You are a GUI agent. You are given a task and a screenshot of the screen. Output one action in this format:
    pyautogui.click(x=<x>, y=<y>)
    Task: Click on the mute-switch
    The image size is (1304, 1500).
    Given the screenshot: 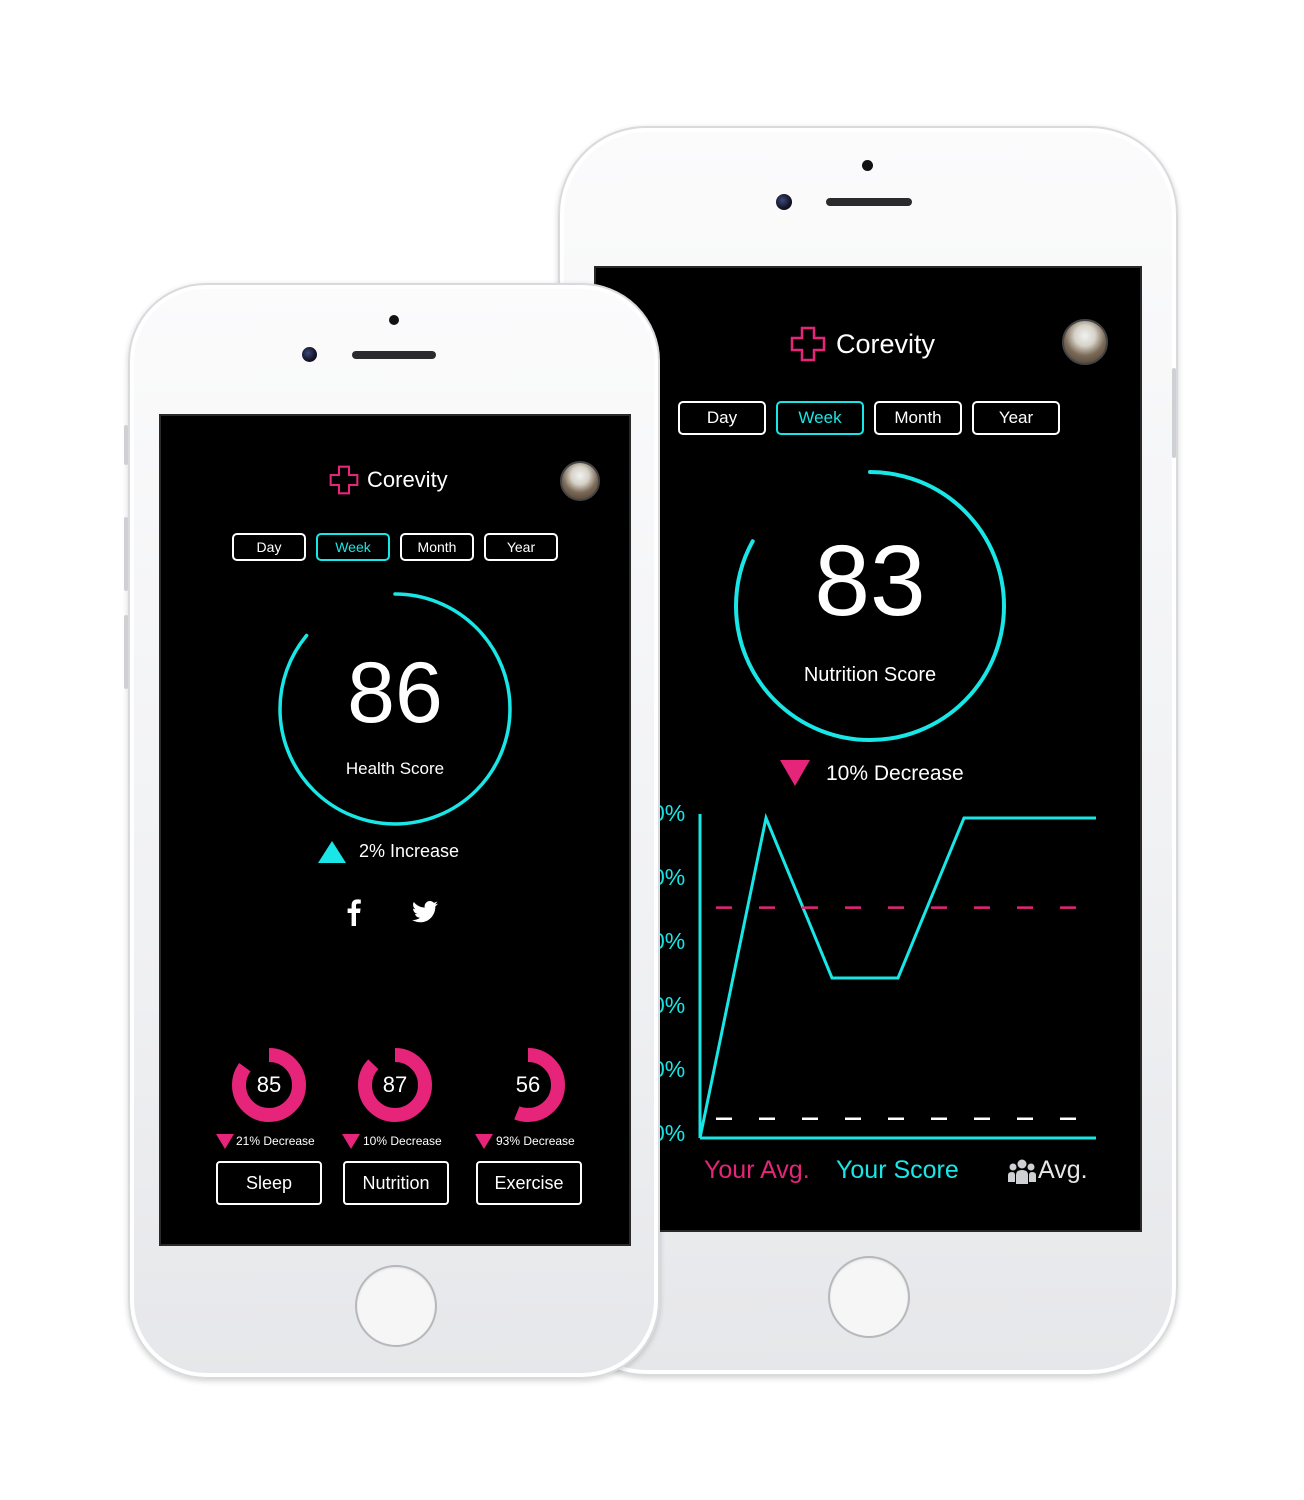 What is the action you would take?
    pyautogui.click(x=126, y=445)
    